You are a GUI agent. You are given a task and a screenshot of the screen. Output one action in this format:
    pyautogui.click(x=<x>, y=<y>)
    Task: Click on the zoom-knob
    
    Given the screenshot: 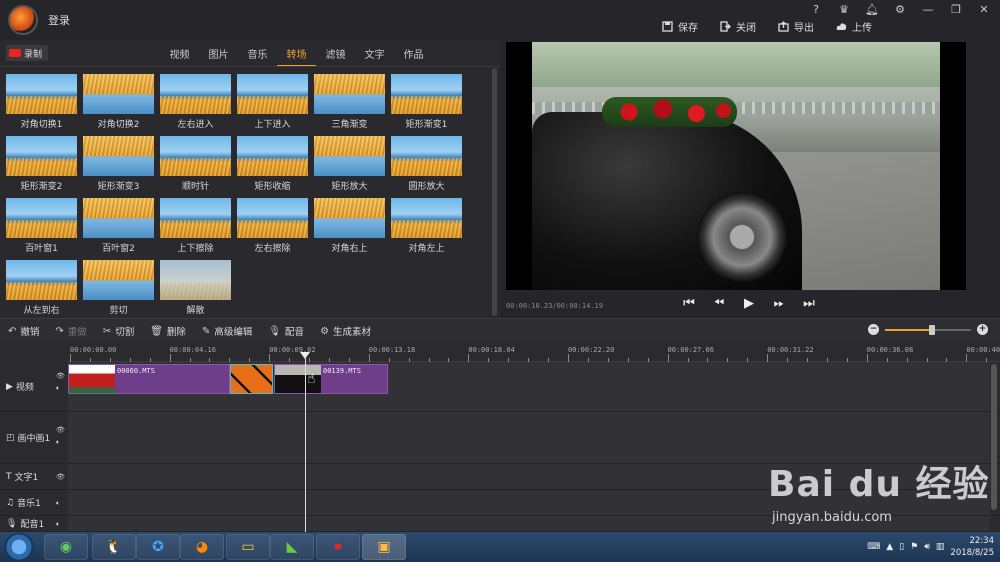 What is the action you would take?
    pyautogui.click(x=932, y=329)
    